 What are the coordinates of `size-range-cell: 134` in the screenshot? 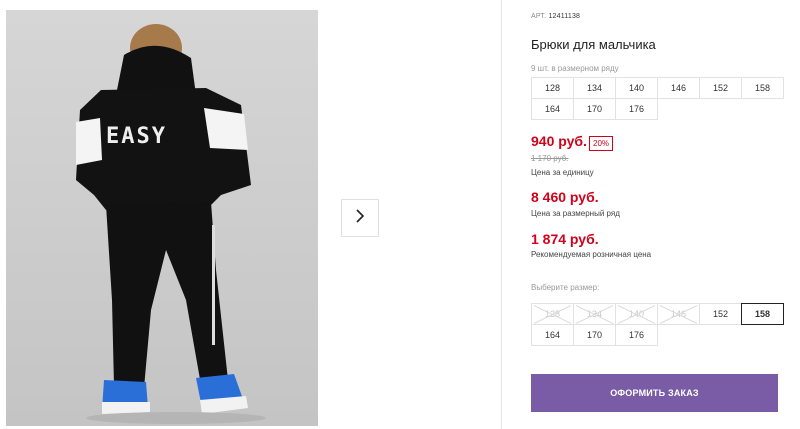 It's located at (594, 88).